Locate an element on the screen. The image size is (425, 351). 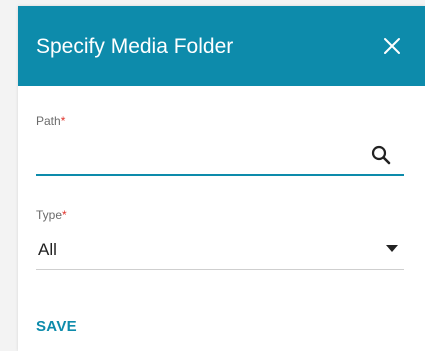
path-required-marker: * is located at coordinates (63, 121).